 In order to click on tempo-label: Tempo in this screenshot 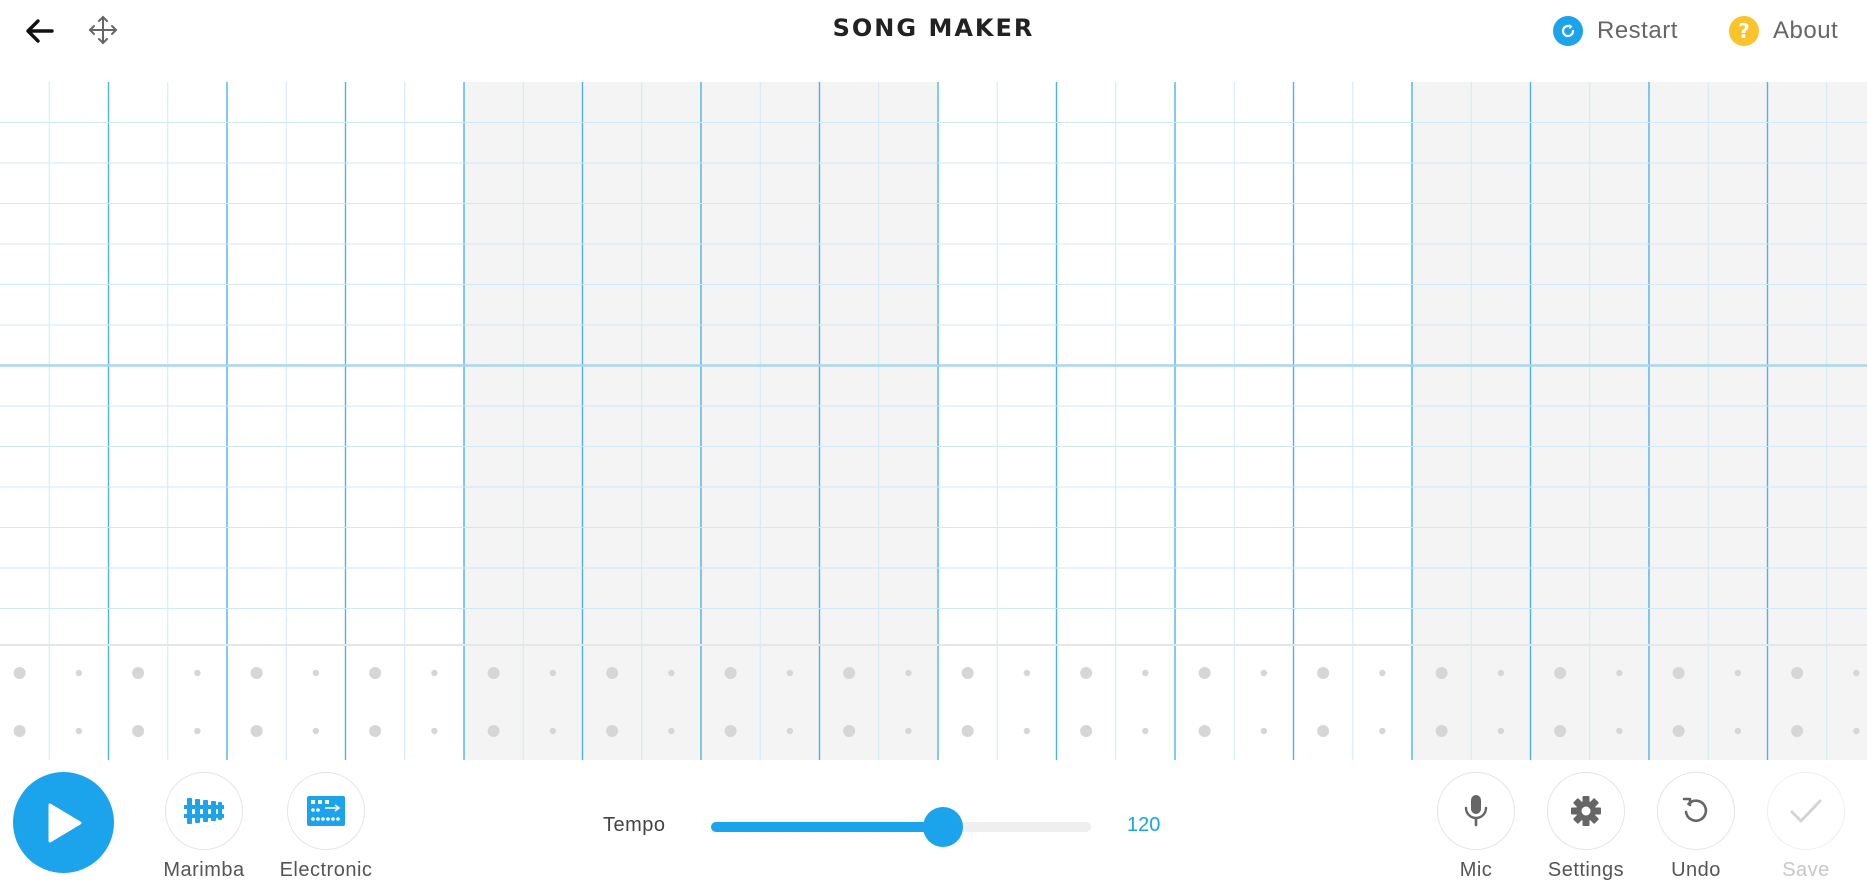, I will do `click(634, 825)`.